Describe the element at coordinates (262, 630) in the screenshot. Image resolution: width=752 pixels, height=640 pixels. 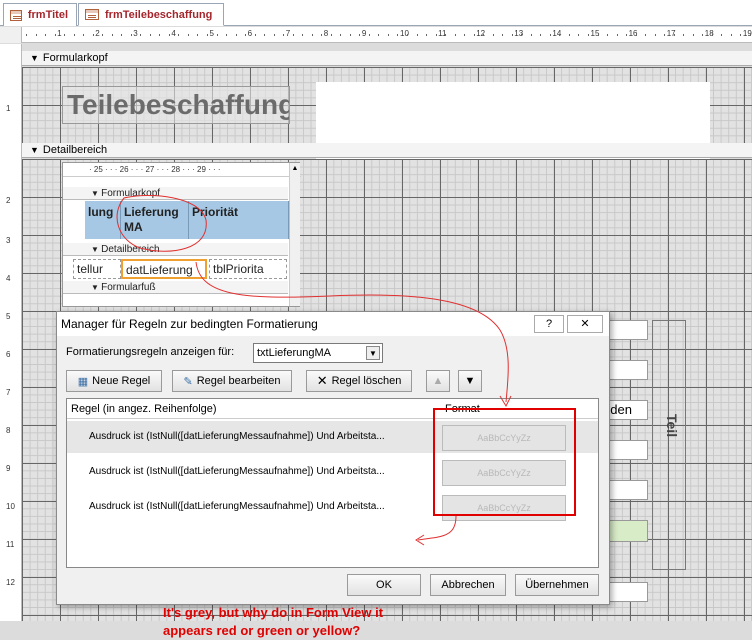
I see `annotation-line: appears red or green or yellow?` at that location.